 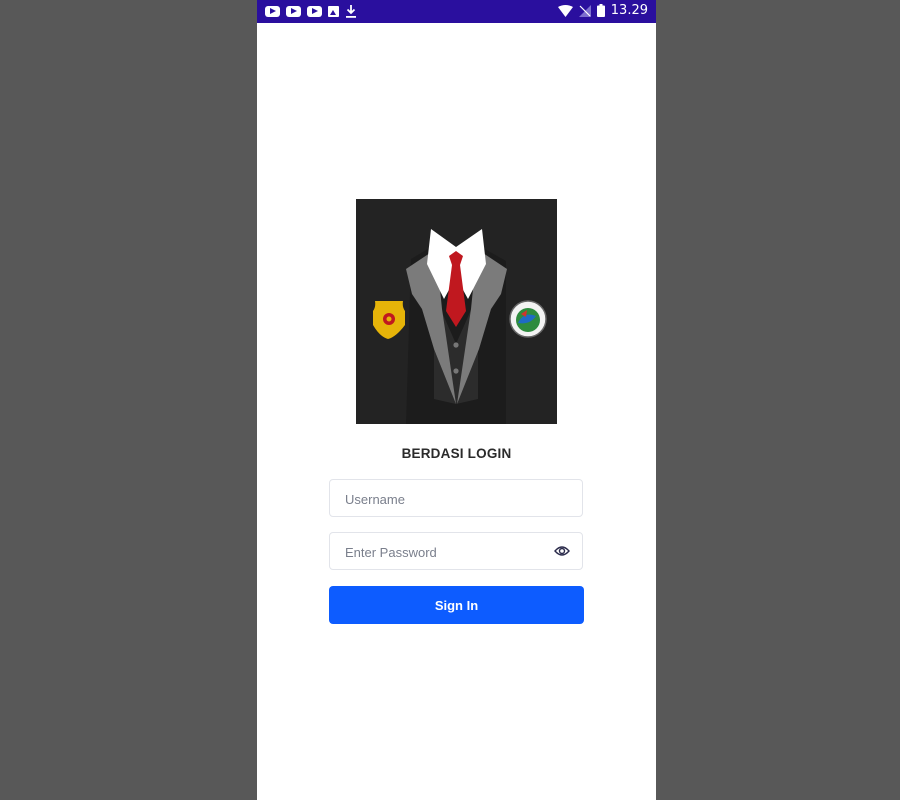 I want to click on clock: 13.29, so click(x=629, y=10).